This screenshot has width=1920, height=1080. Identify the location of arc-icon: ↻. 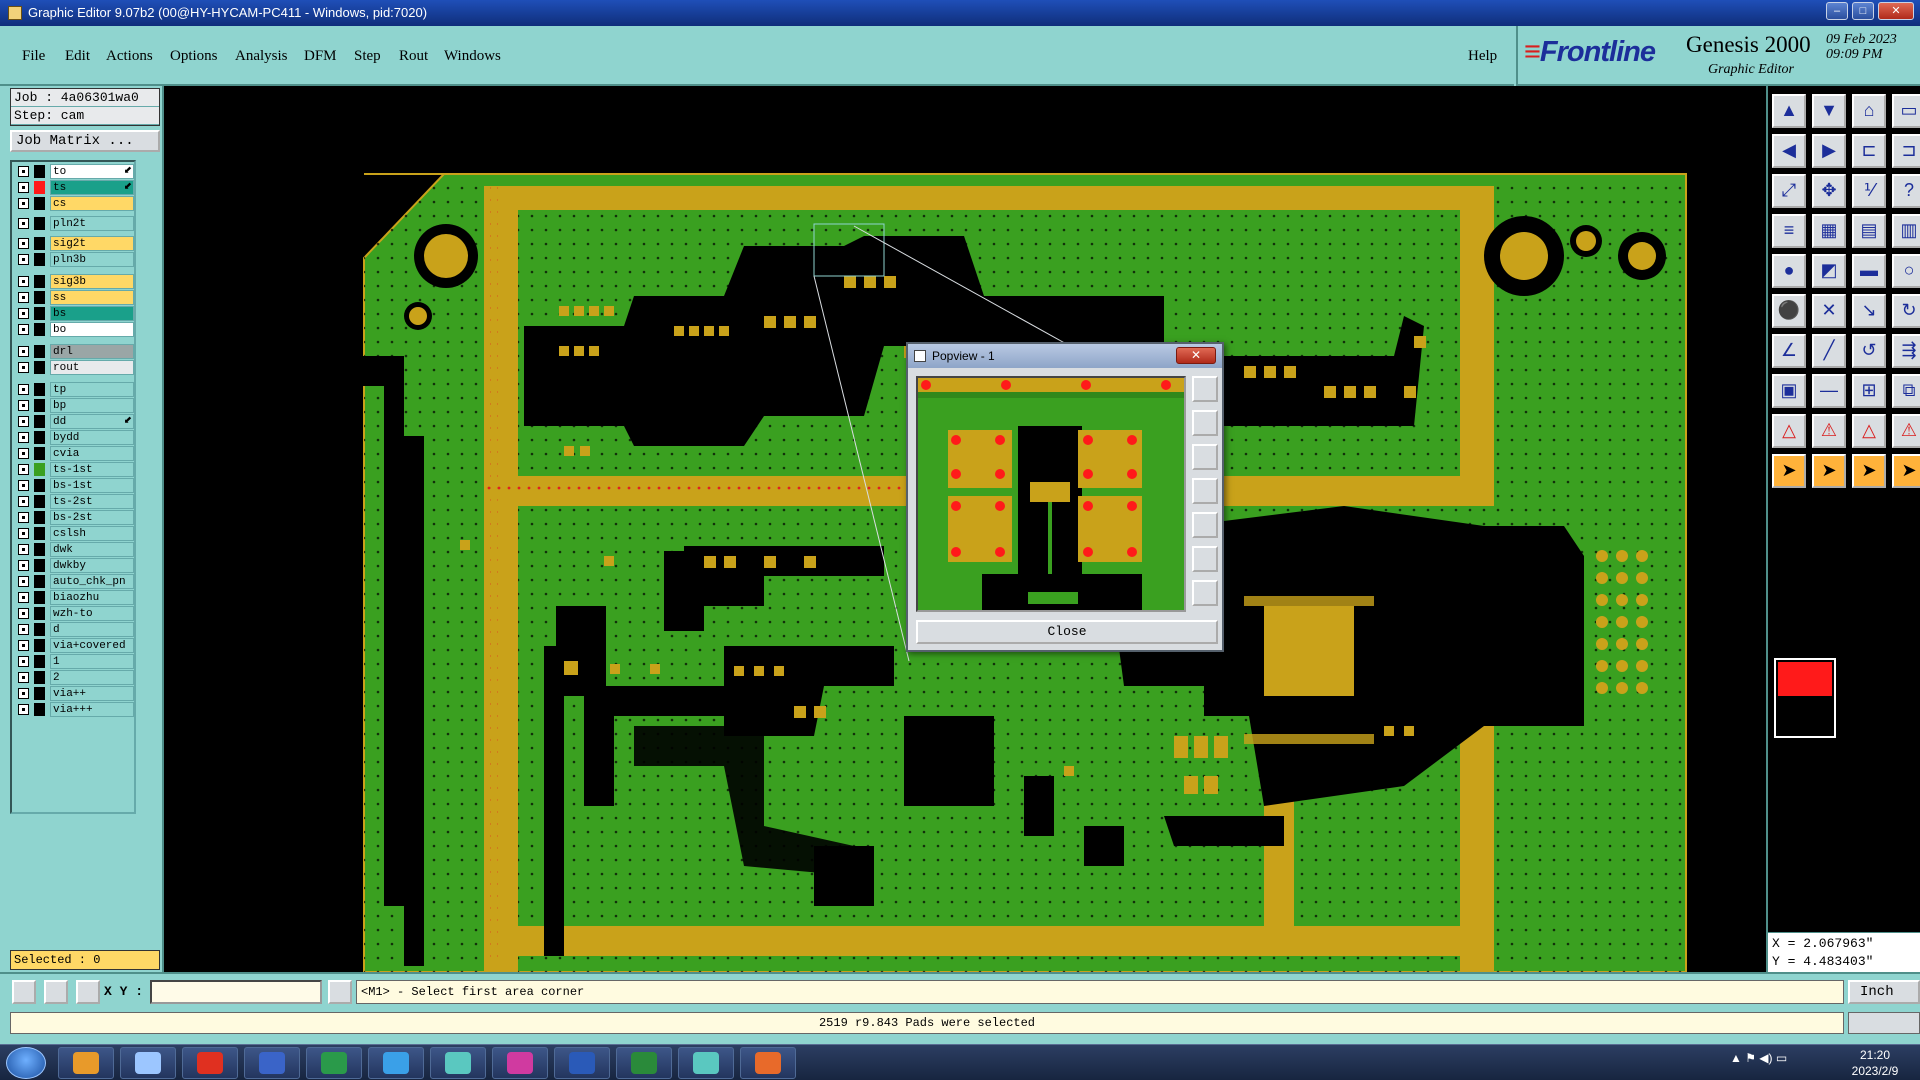
(1906, 311).